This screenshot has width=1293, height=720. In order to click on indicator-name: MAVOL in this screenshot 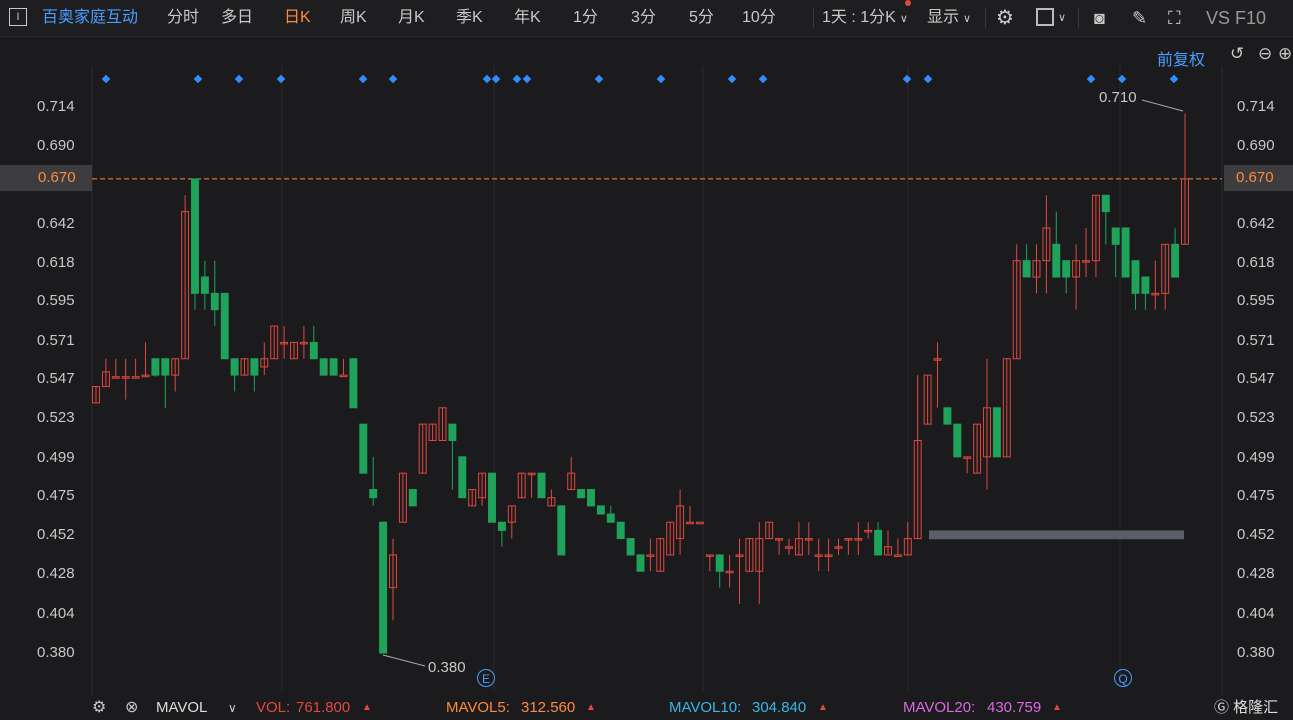, I will do `click(181, 708)`.